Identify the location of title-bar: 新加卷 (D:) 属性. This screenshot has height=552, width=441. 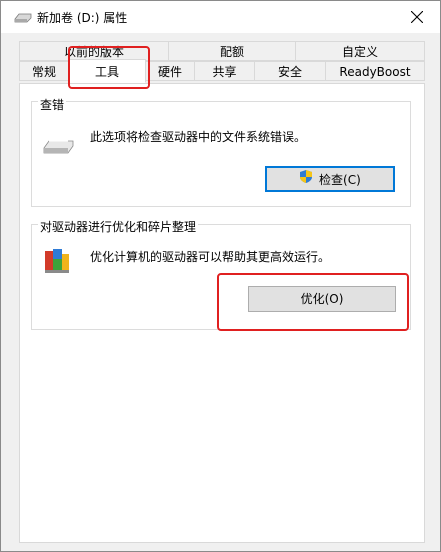
(220, 17).